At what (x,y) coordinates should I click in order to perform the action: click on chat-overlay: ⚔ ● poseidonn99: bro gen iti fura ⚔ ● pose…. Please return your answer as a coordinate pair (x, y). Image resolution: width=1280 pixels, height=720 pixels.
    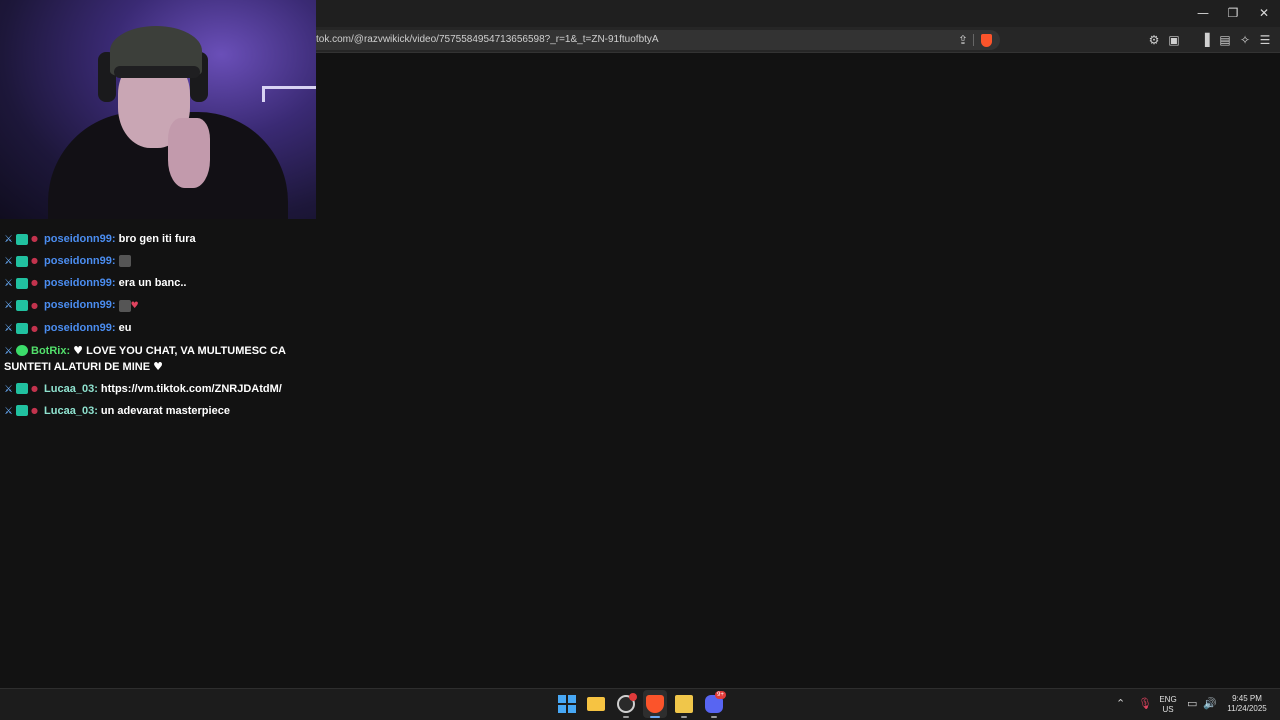
    Looking at the image, I should click on (154, 328).